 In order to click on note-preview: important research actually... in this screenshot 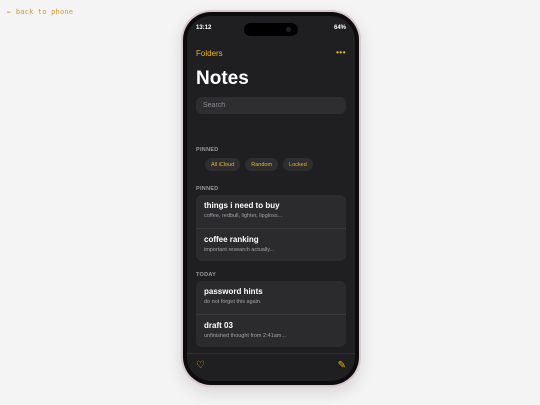, I will do `click(239, 250)`.